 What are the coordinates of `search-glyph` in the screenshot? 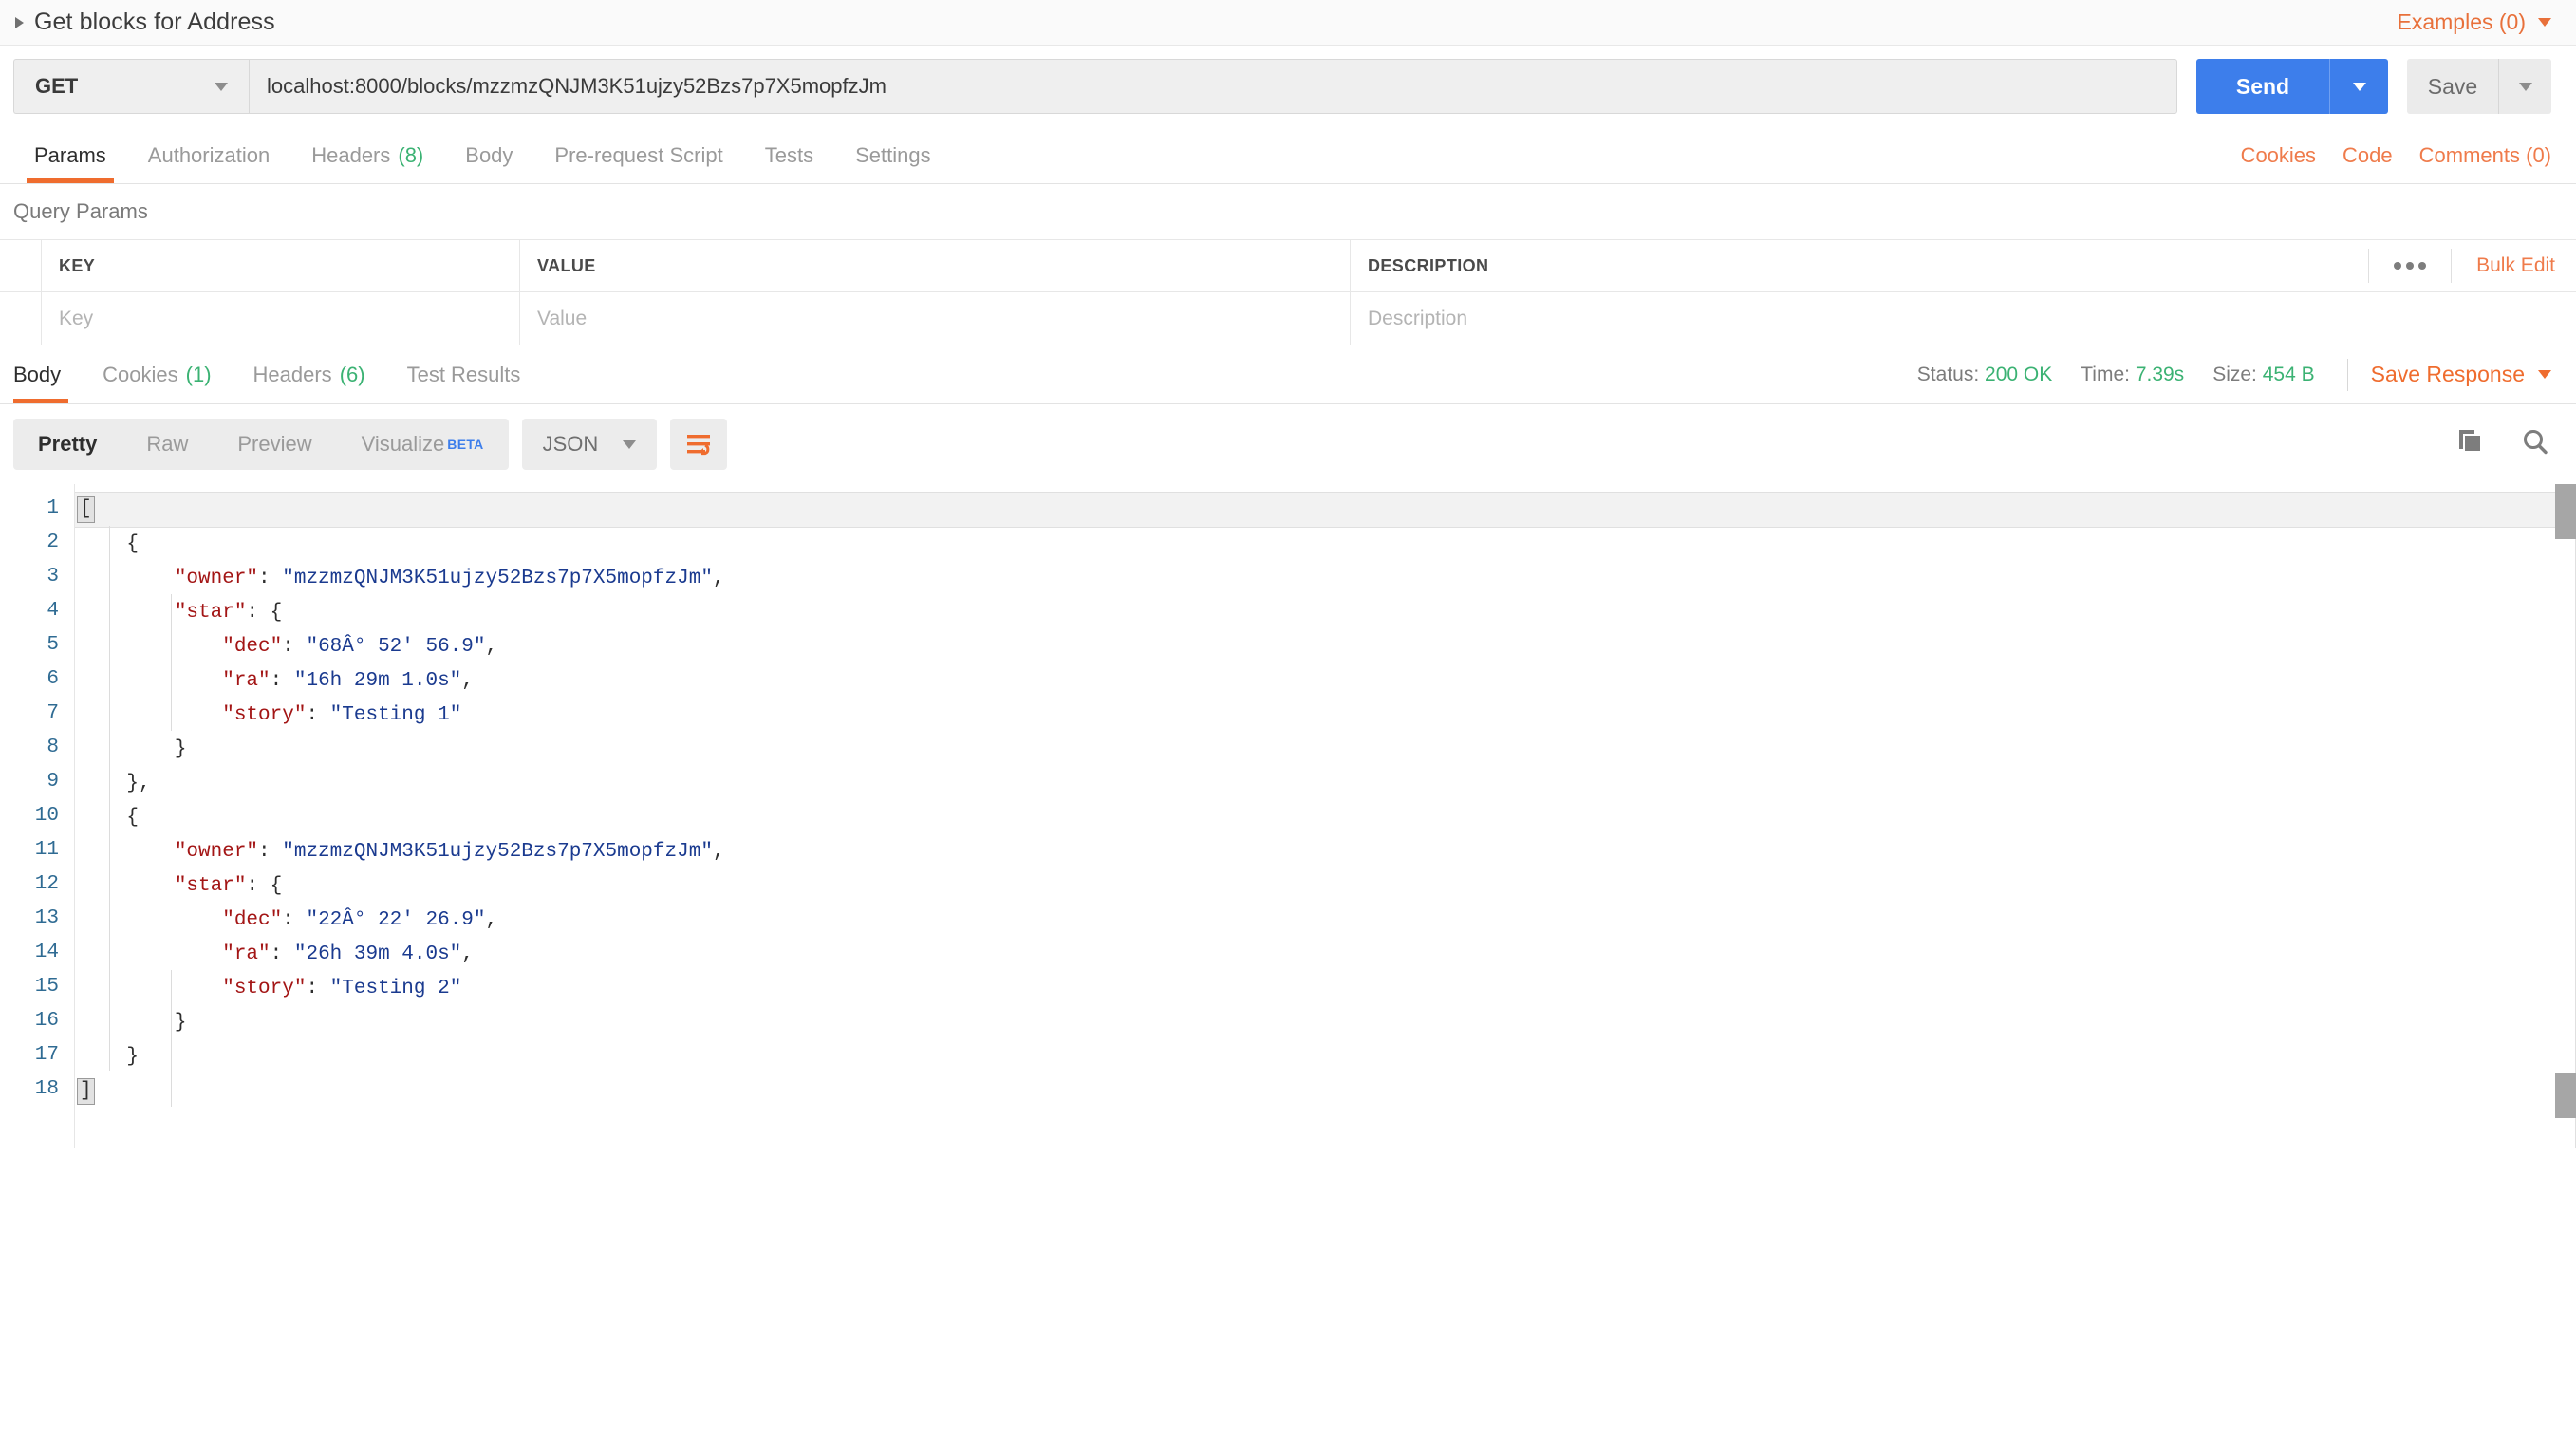 It's located at (2536, 441).